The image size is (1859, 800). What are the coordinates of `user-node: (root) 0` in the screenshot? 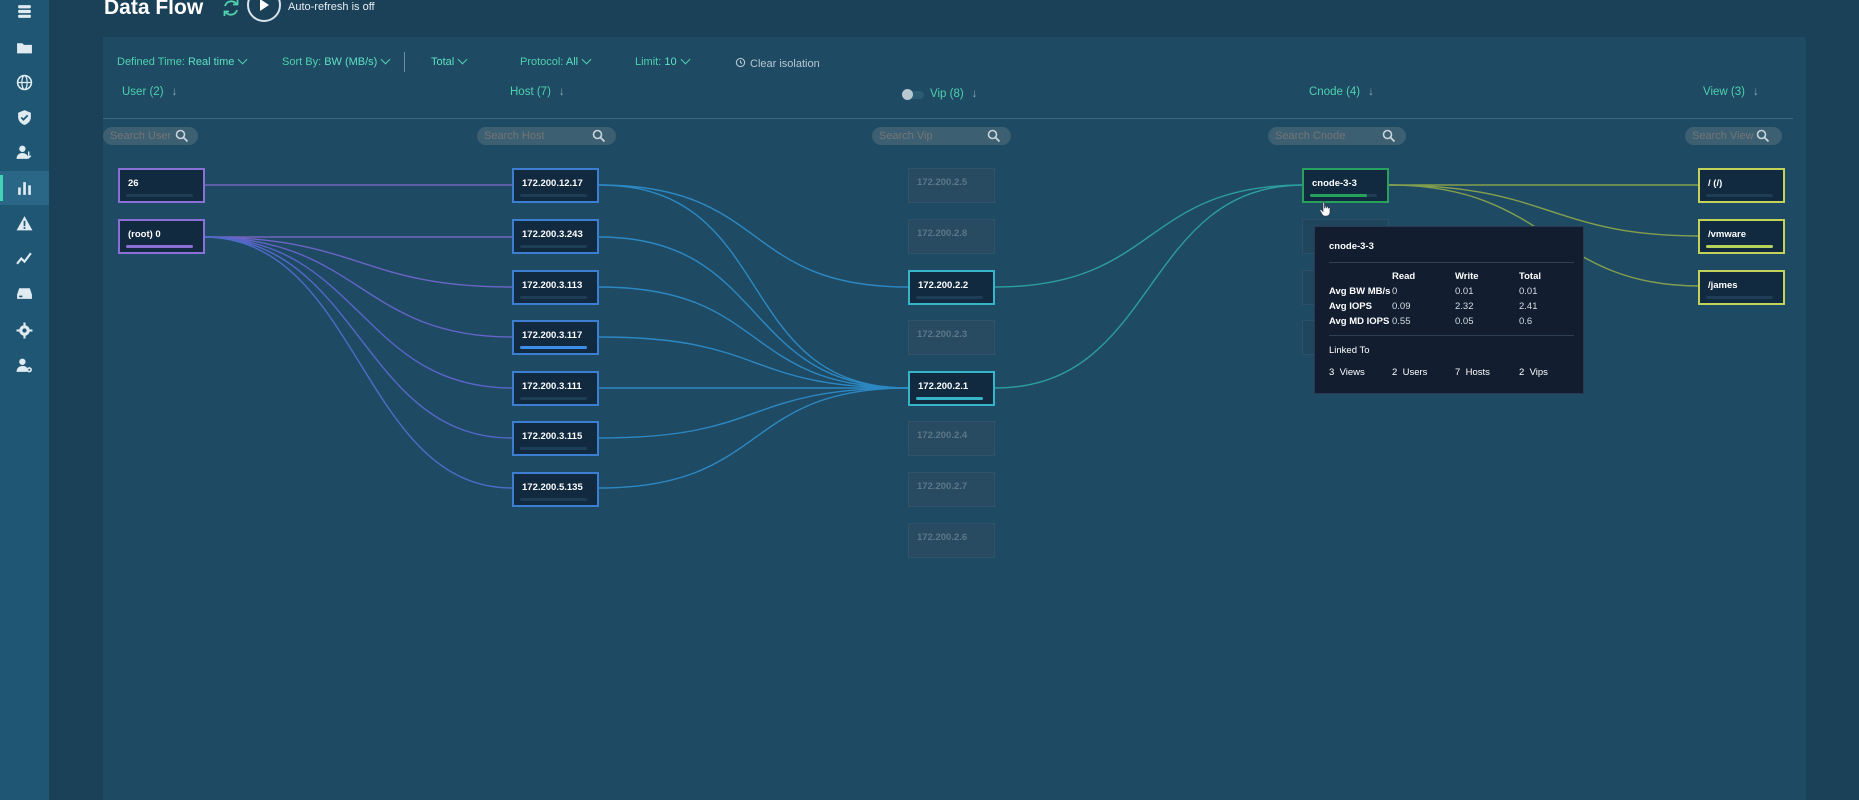 It's located at (161, 236).